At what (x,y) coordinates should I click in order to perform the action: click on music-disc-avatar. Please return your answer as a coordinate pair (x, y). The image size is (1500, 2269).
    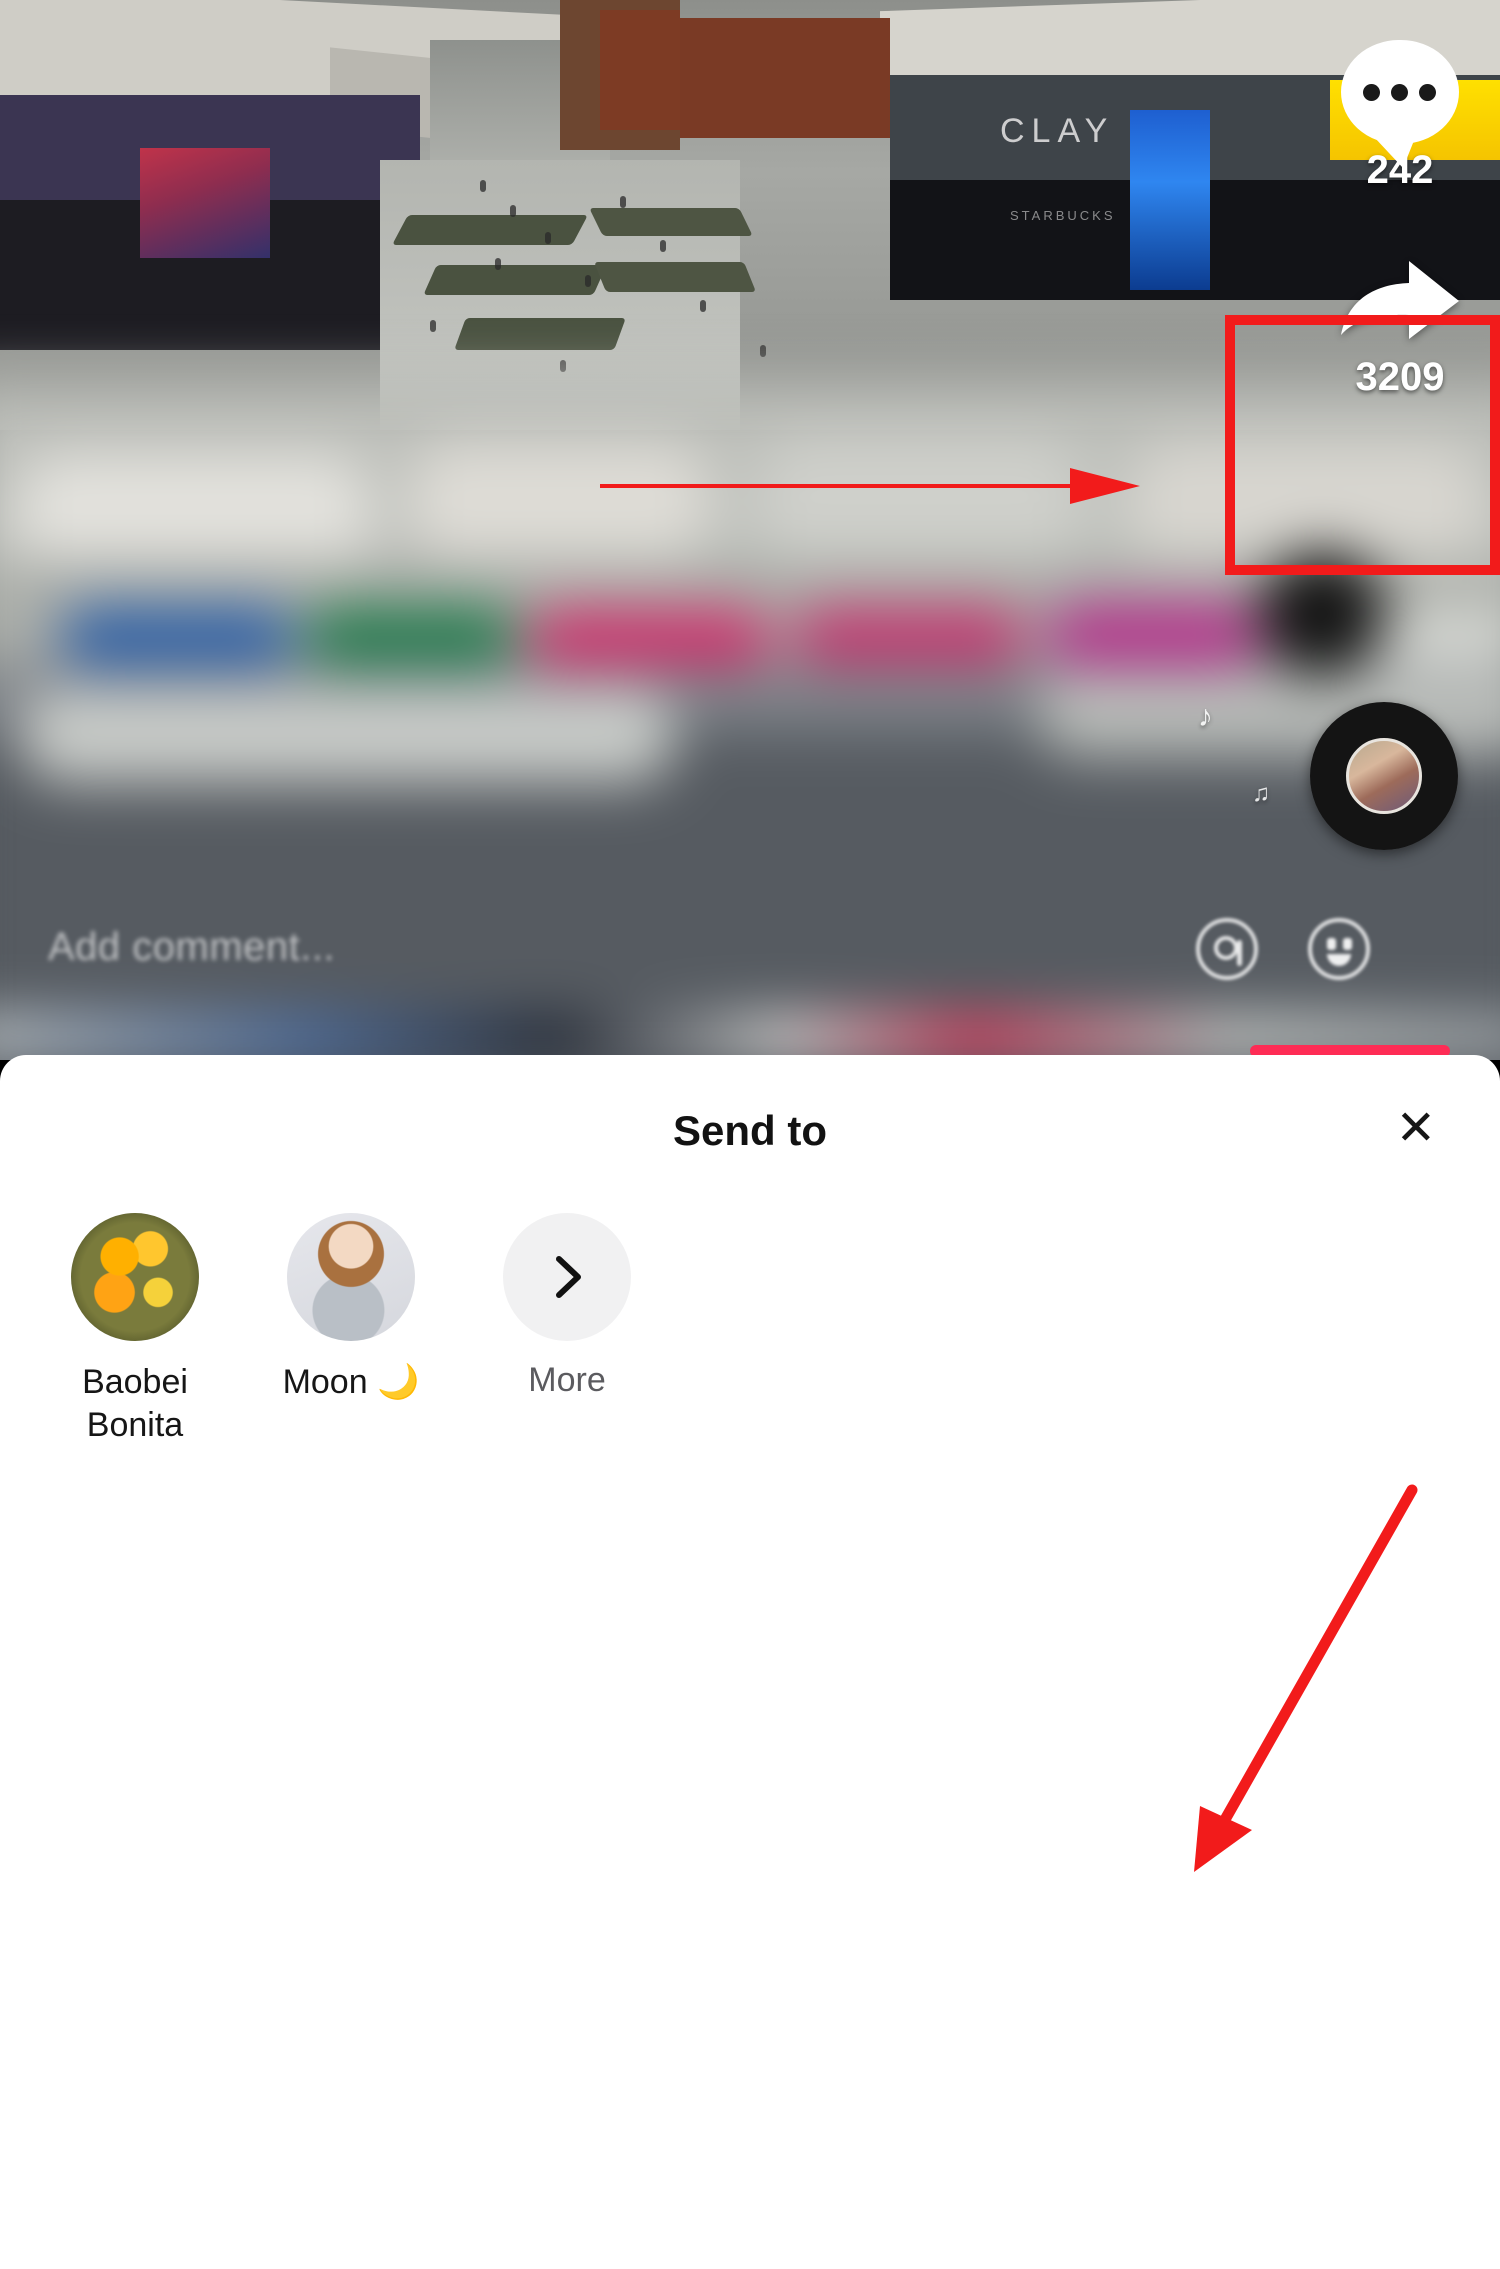
    Looking at the image, I should click on (1384, 776).